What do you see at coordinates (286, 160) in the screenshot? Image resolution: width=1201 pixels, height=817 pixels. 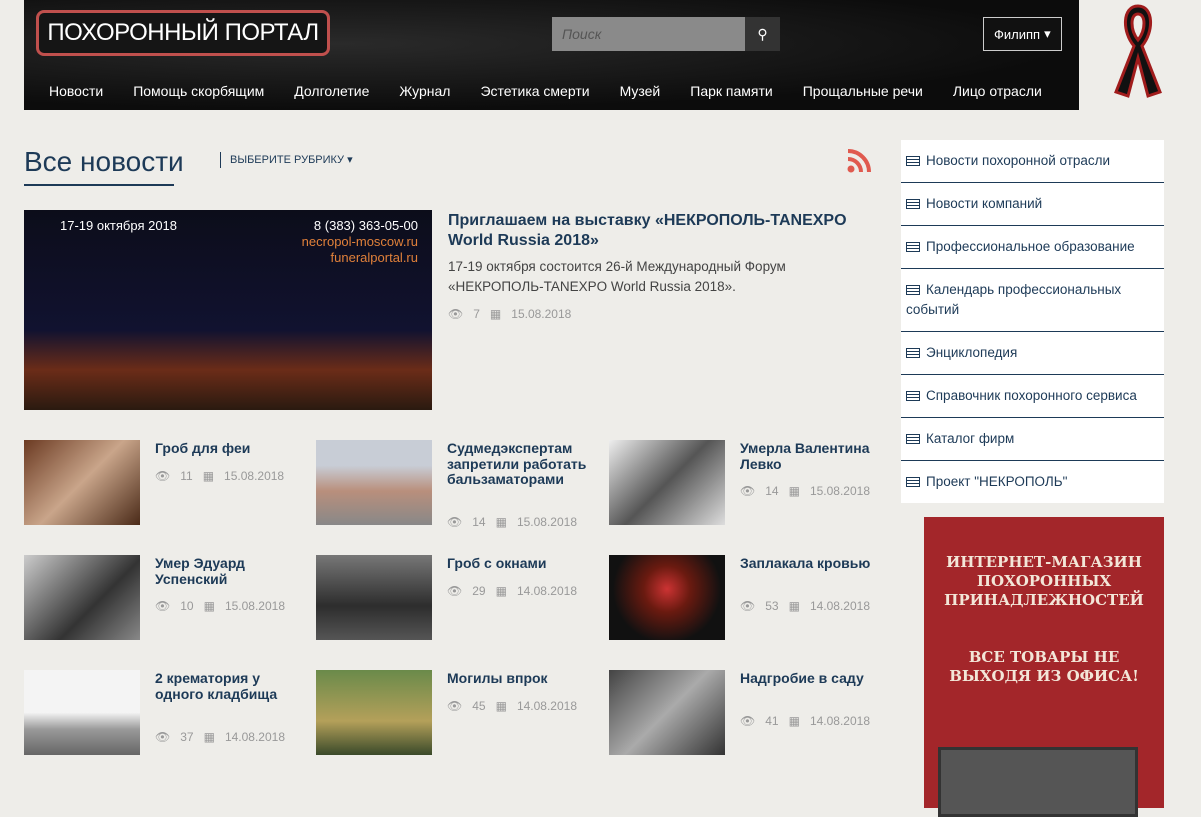 I see `rubric-dropdown: ВЫБЕРИТЕ РУБРИКУ ▾` at bounding box center [286, 160].